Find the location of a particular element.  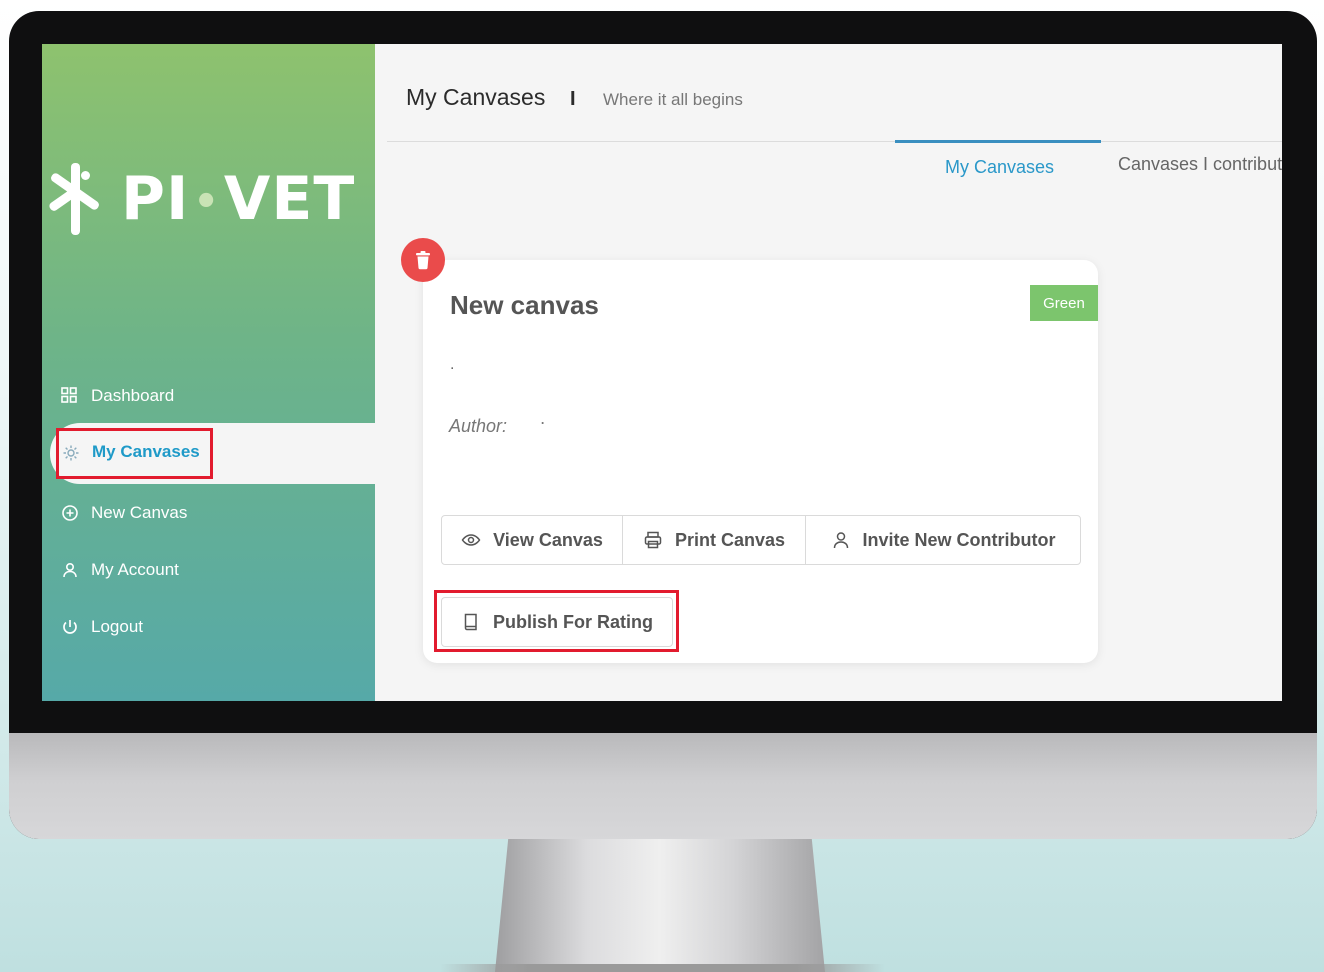

header-divider is located at coordinates (834, 141).